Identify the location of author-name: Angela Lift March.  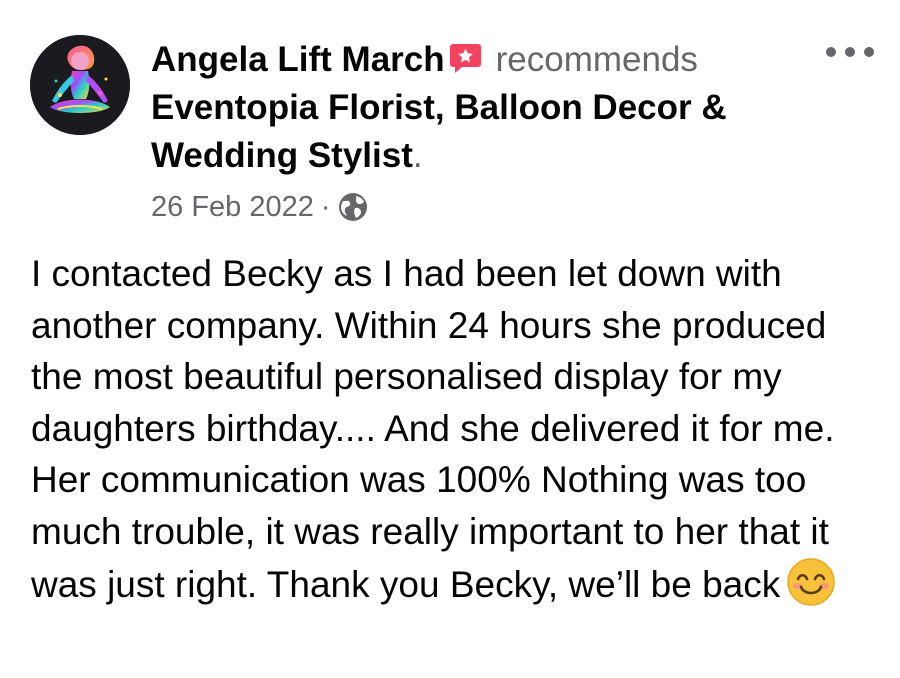
(298, 59).